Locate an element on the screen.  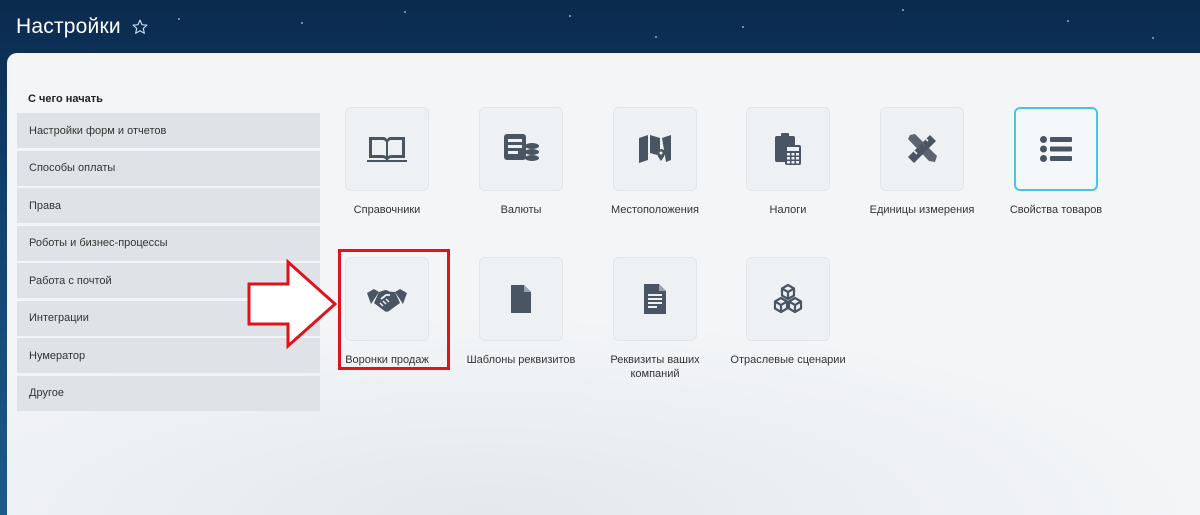
tile-directories: Справочники is located at coordinates (387, 162).